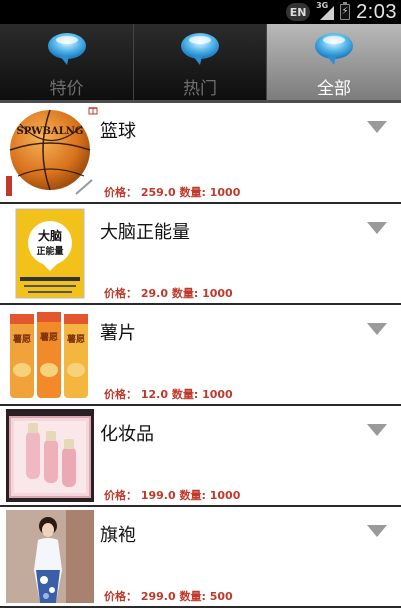 The height and width of the screenshot is (611, 401). What do you see at coordinates (221, 596) in the screenshot?
I see `qty-value: 500` at bounding box center [221, 596].